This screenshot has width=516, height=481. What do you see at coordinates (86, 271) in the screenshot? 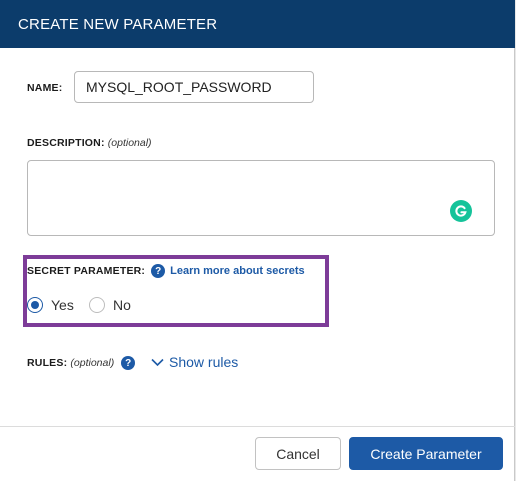
I see `secret-parameter-label: SECRET PARAMETER:` at bounding box center [86, 271].